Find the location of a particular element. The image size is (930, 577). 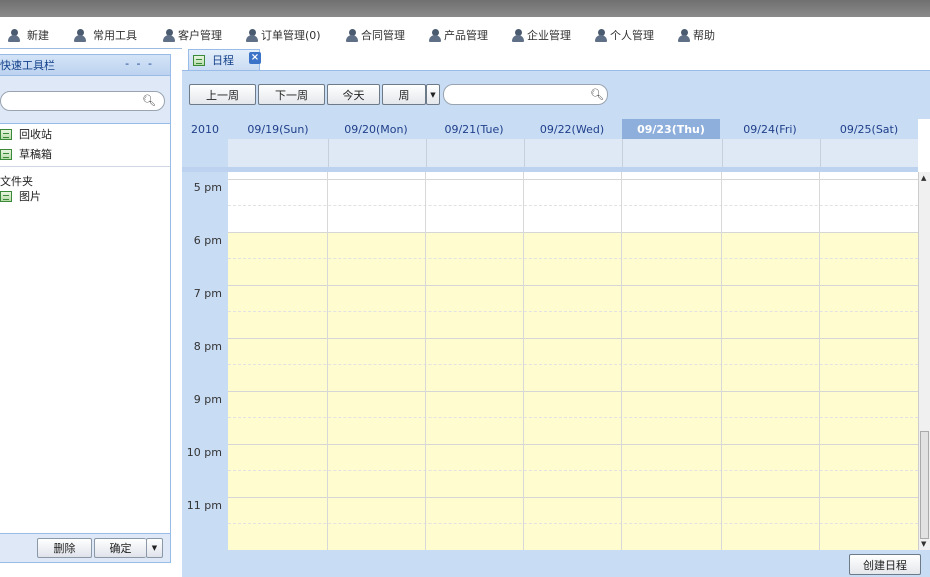

menu-label: 新建 is located at coordinates (38, 35).